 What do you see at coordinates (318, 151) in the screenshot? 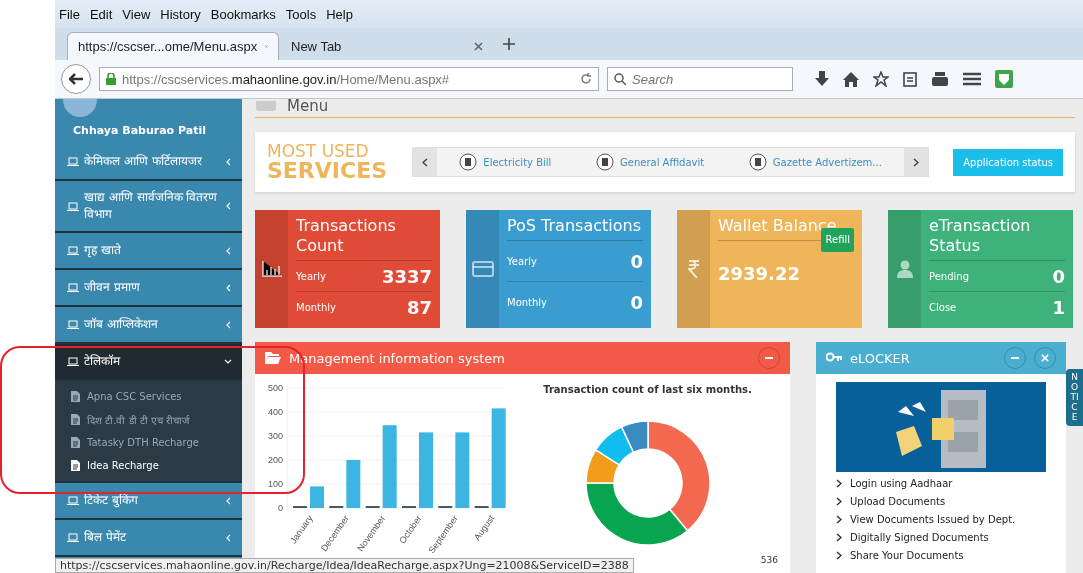
I see `panel-title: MOST USED` at bounding box center [318, 151].